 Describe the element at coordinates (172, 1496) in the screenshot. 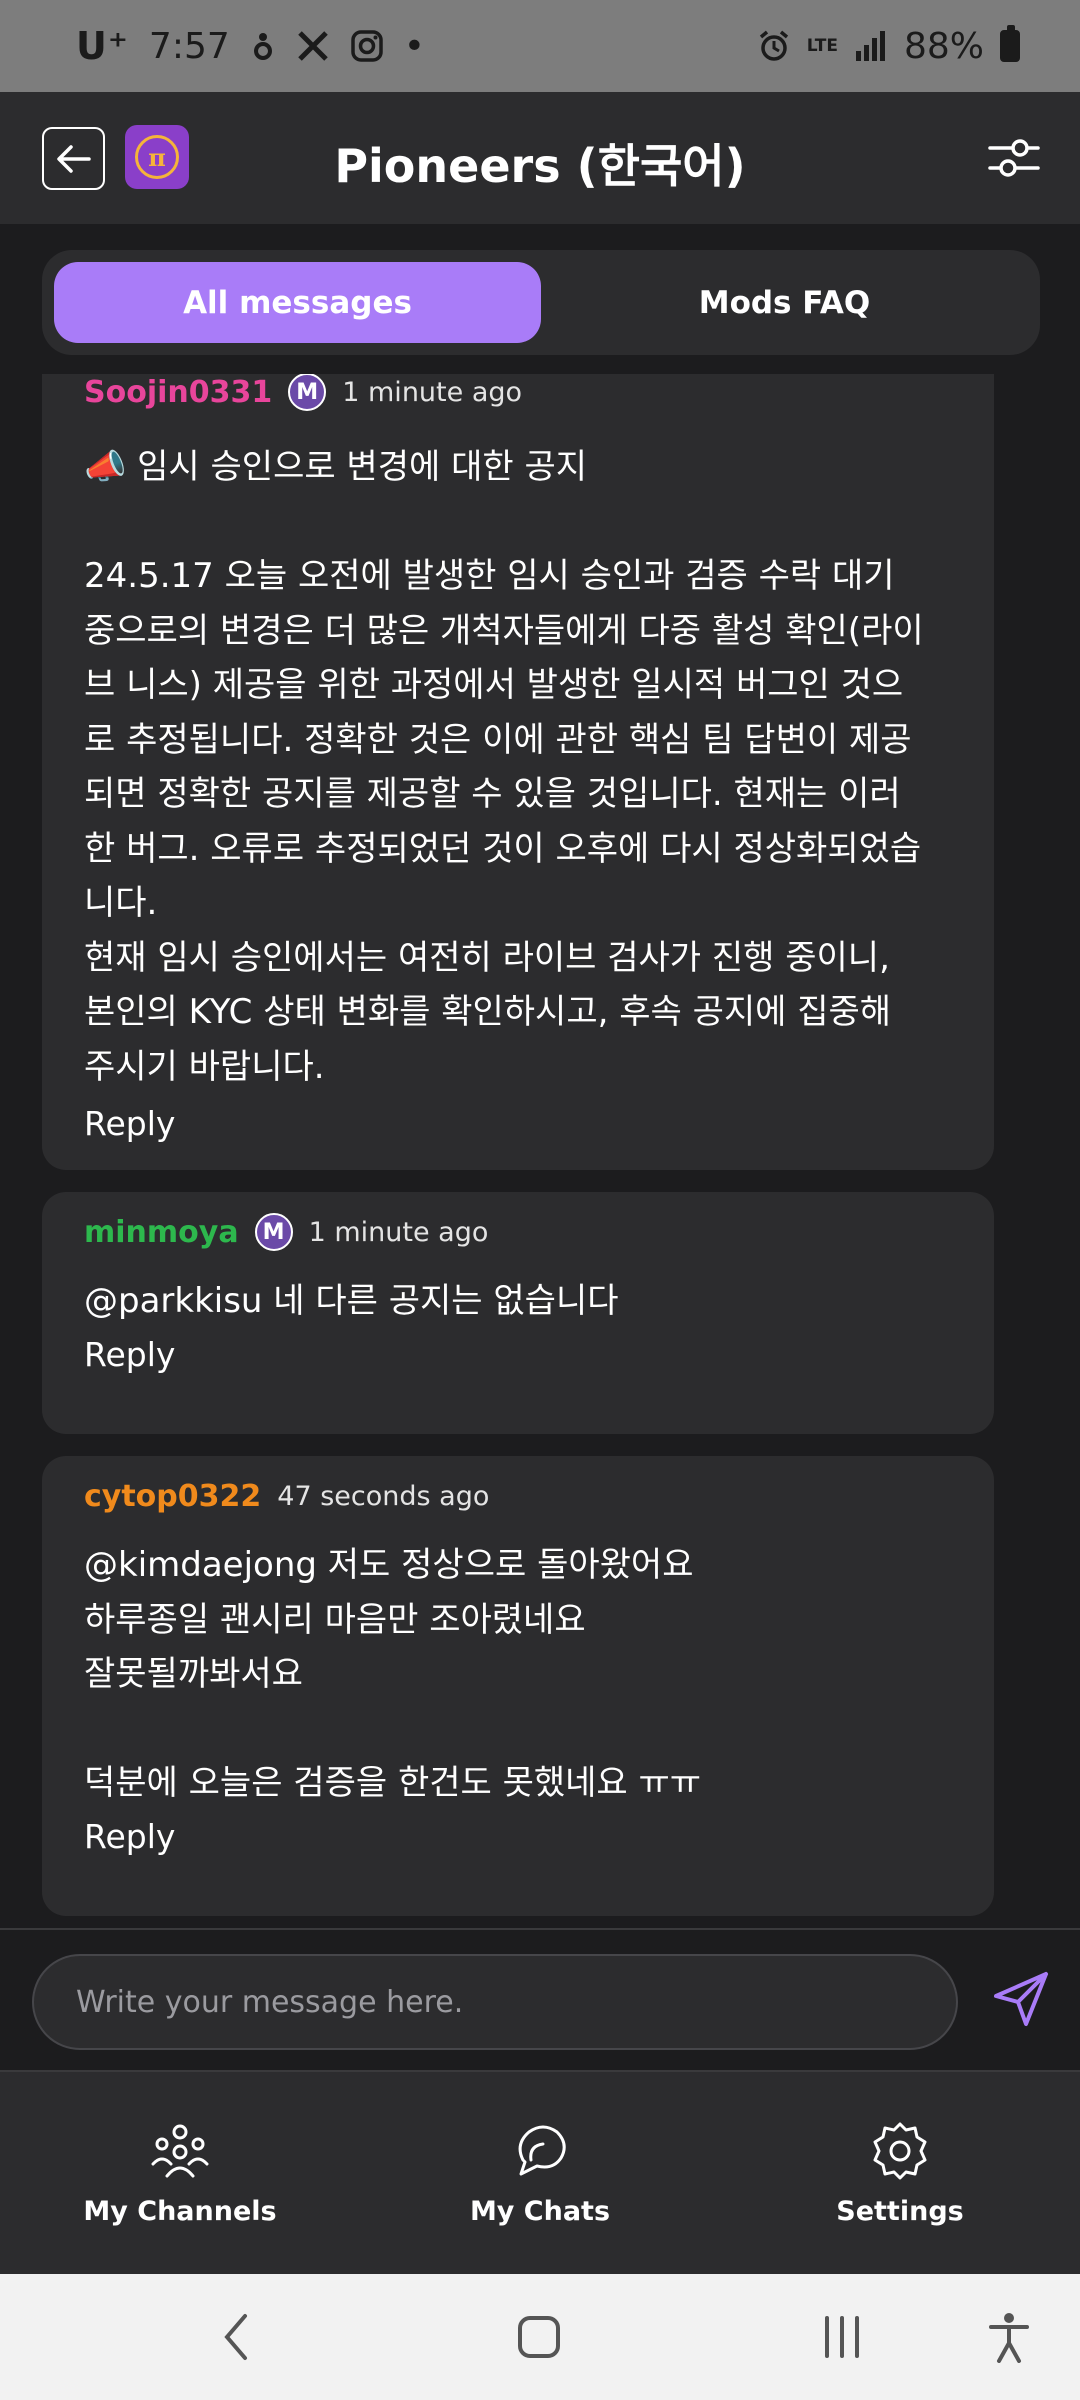

I see `message-author: cytop0322` at that location.